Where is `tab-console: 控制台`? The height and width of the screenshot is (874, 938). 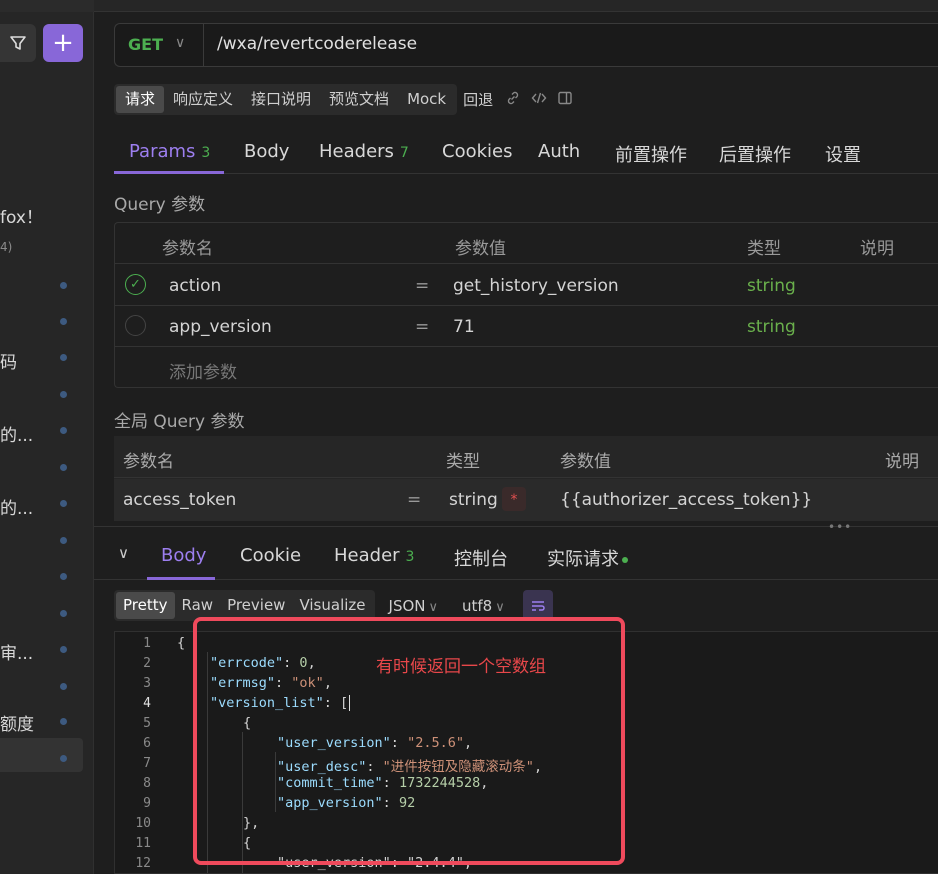
tab-console: 控制台 is located at coordinates (481, 558).